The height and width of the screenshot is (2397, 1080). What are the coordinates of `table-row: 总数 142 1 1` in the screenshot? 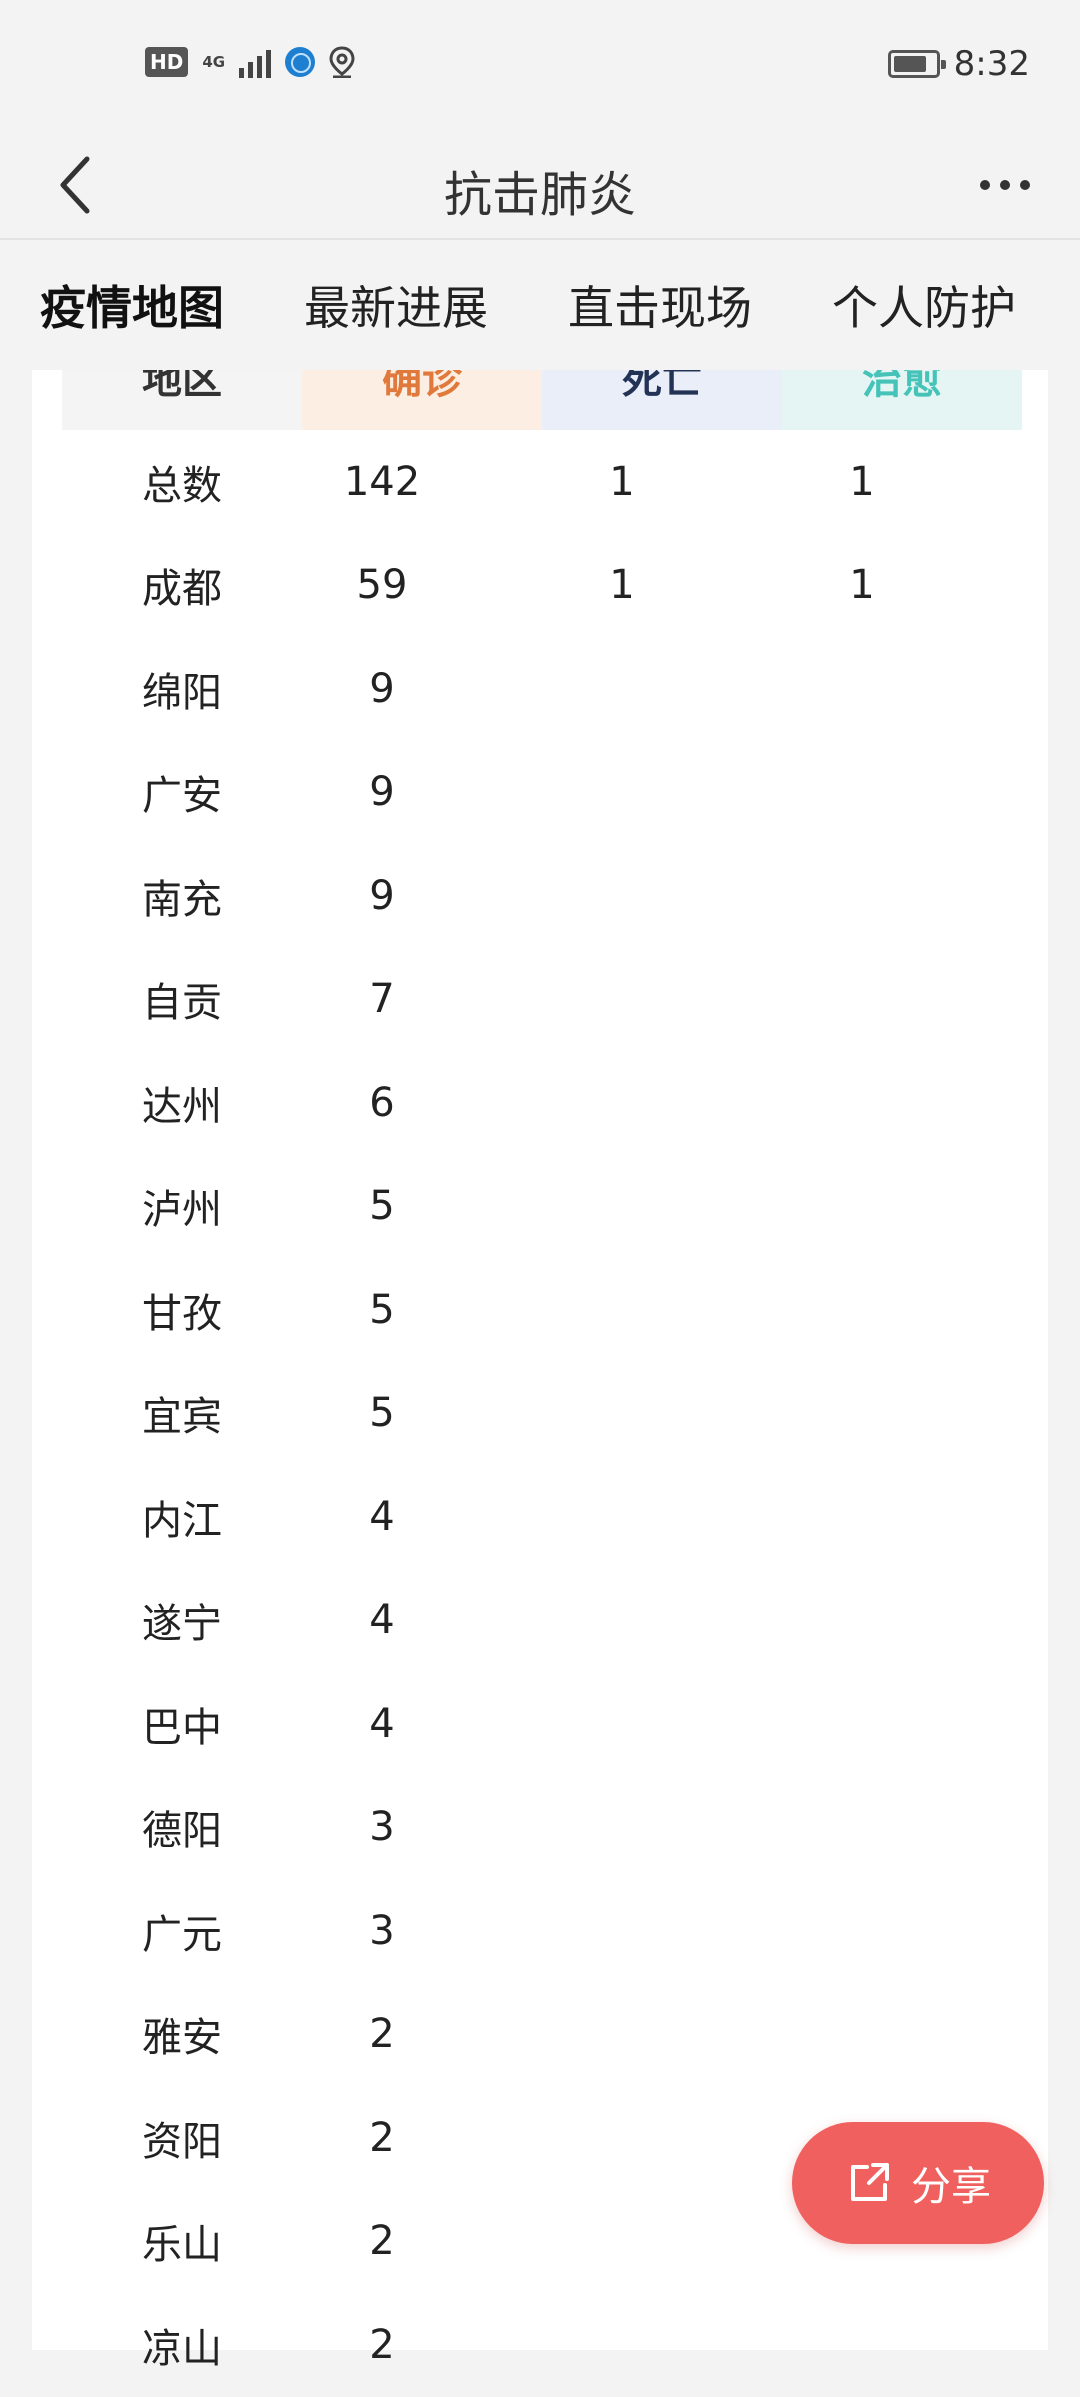 It's located at (540, 482).